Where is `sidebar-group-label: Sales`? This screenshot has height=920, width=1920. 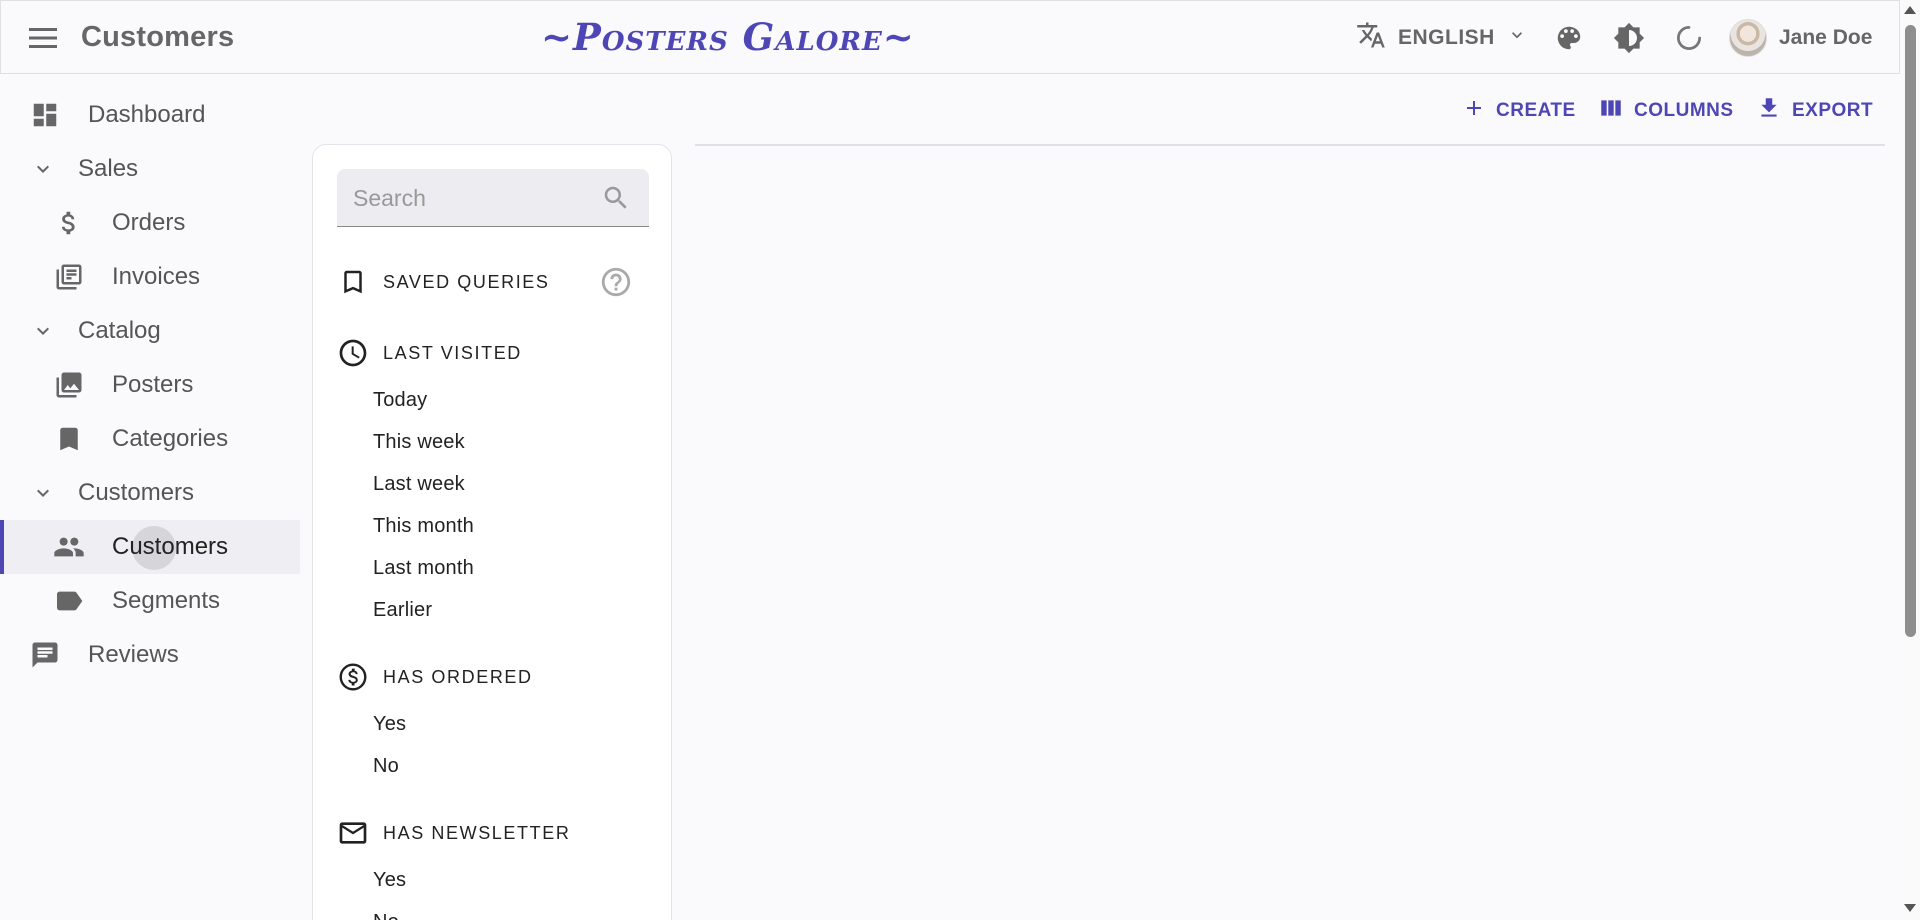 sidebar-group-label: Sales is located at coordinates (108, 168).